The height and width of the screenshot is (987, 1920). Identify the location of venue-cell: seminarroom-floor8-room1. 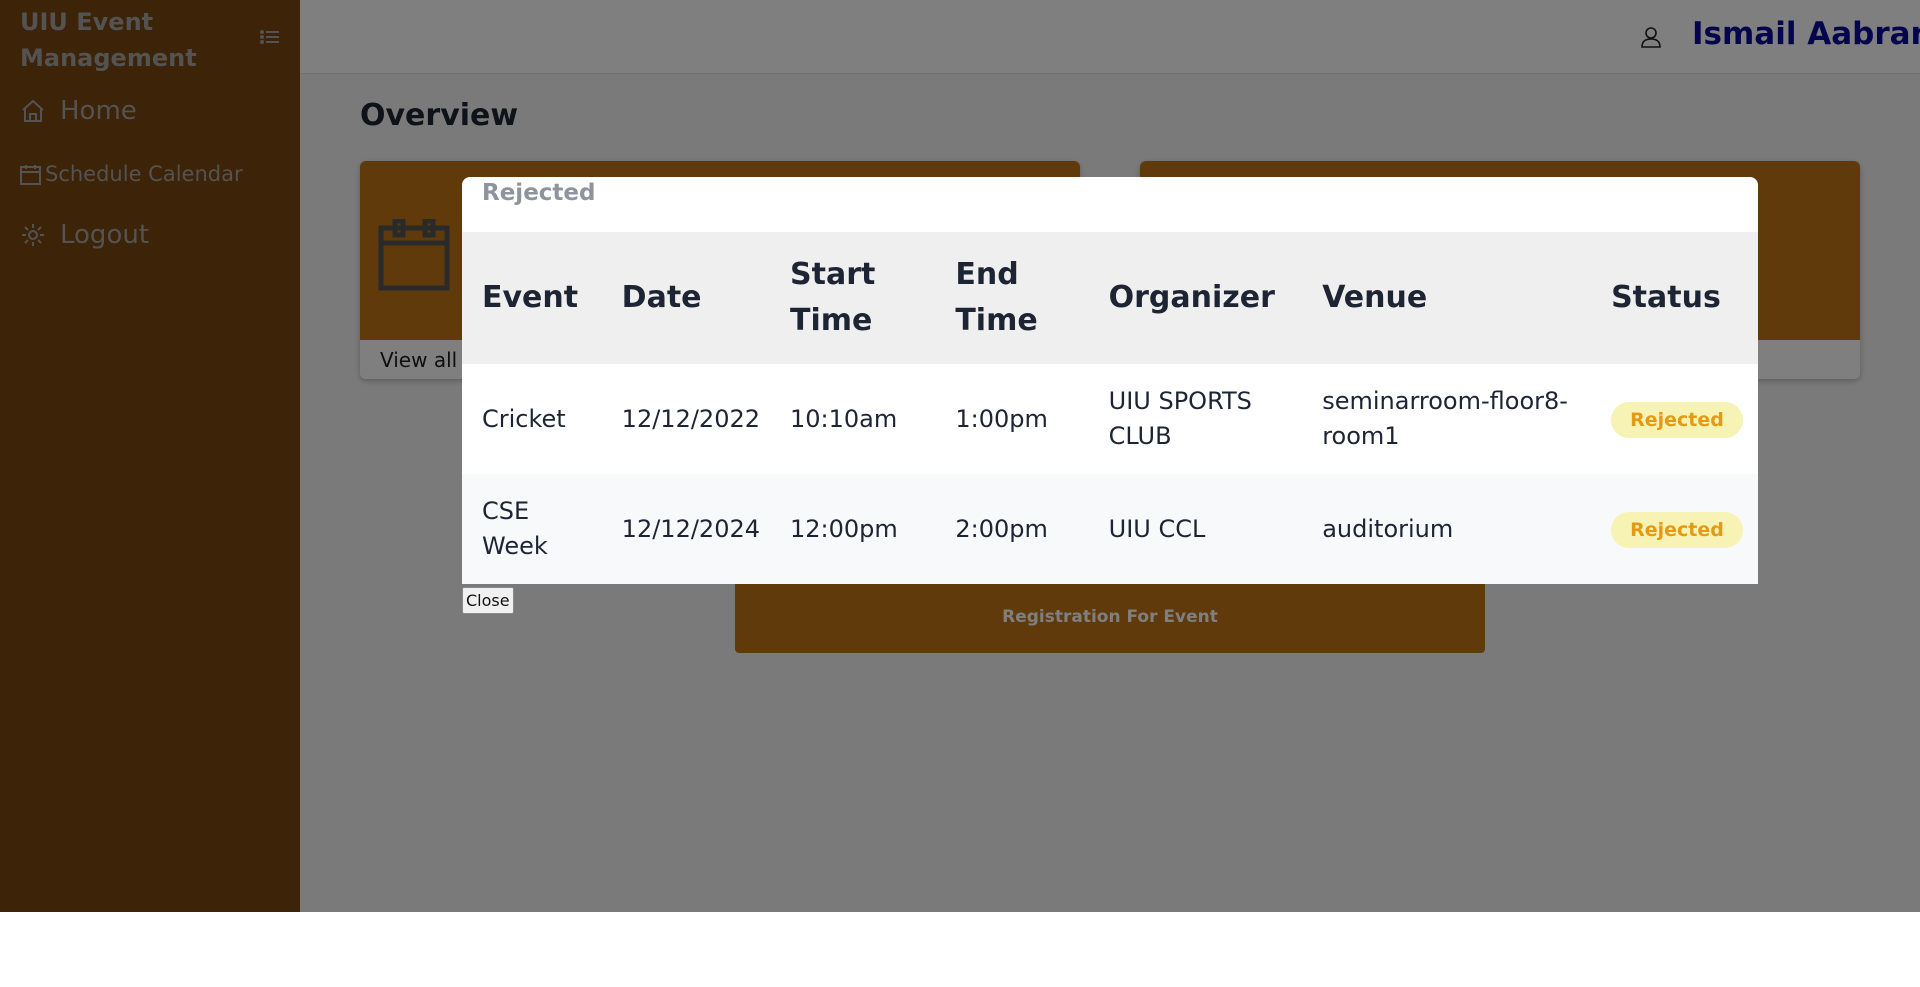
(1447, 419).